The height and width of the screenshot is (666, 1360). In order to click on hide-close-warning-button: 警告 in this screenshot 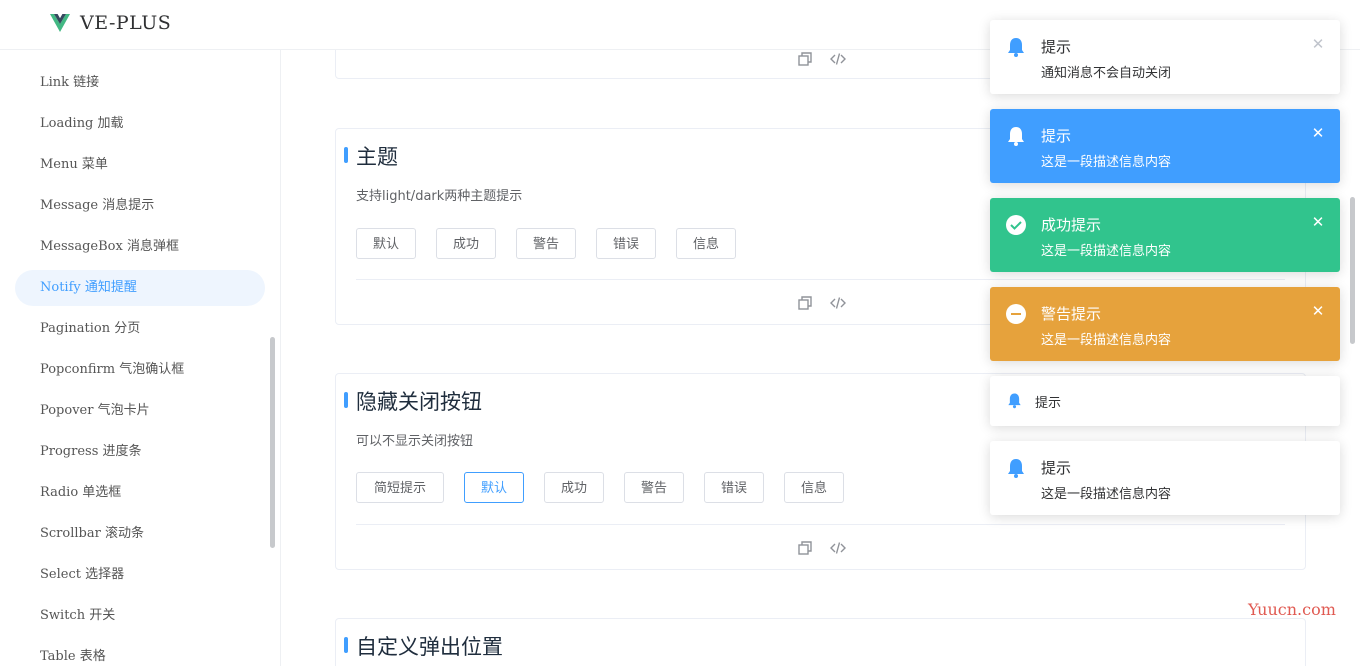, I will do `click(654, 487)`.